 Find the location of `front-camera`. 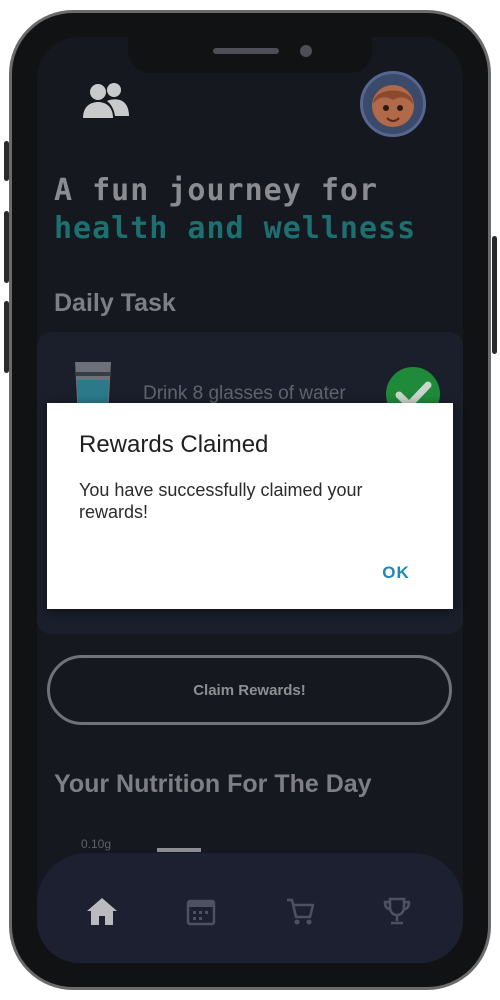

front-camera is located at coordinates (306, 51).